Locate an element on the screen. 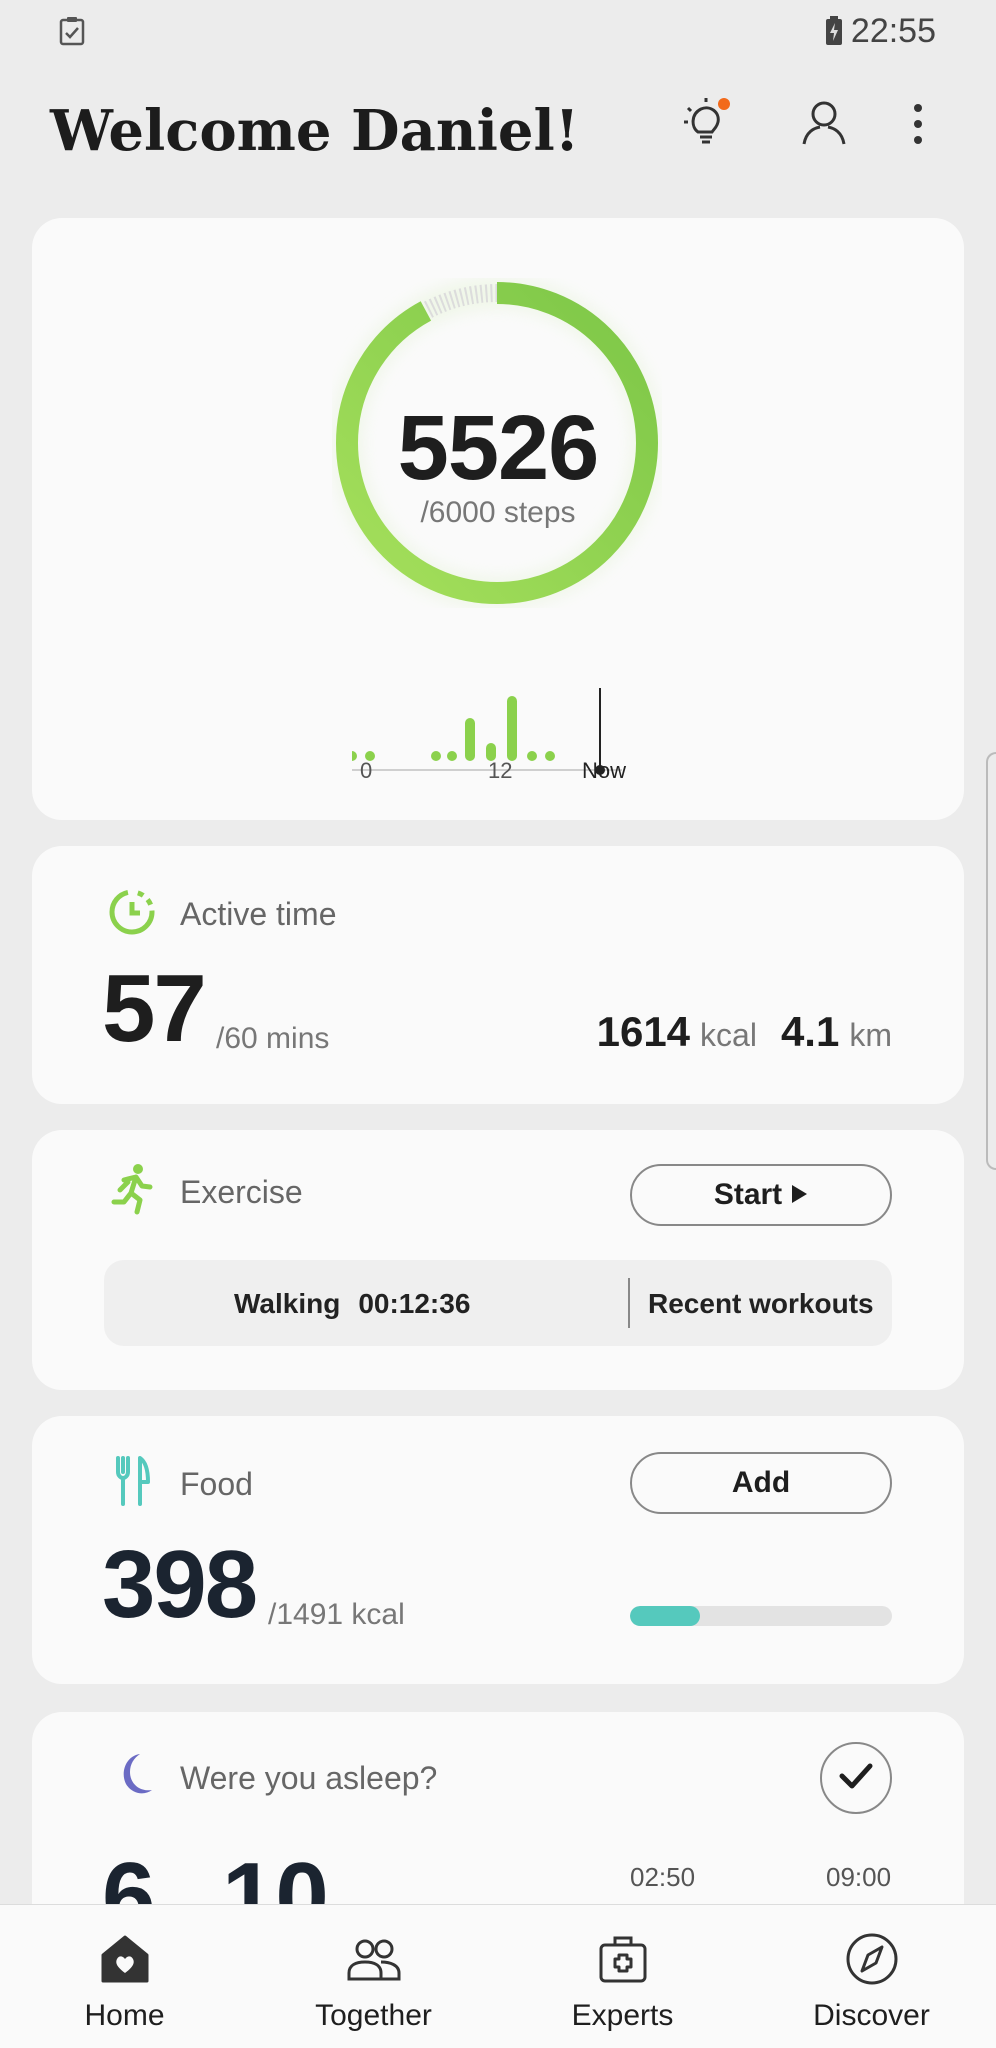 Image resolution: width=996 pixels, height=2048 pixels. active-minutes: 57 is located at coordinates (154, 1008).